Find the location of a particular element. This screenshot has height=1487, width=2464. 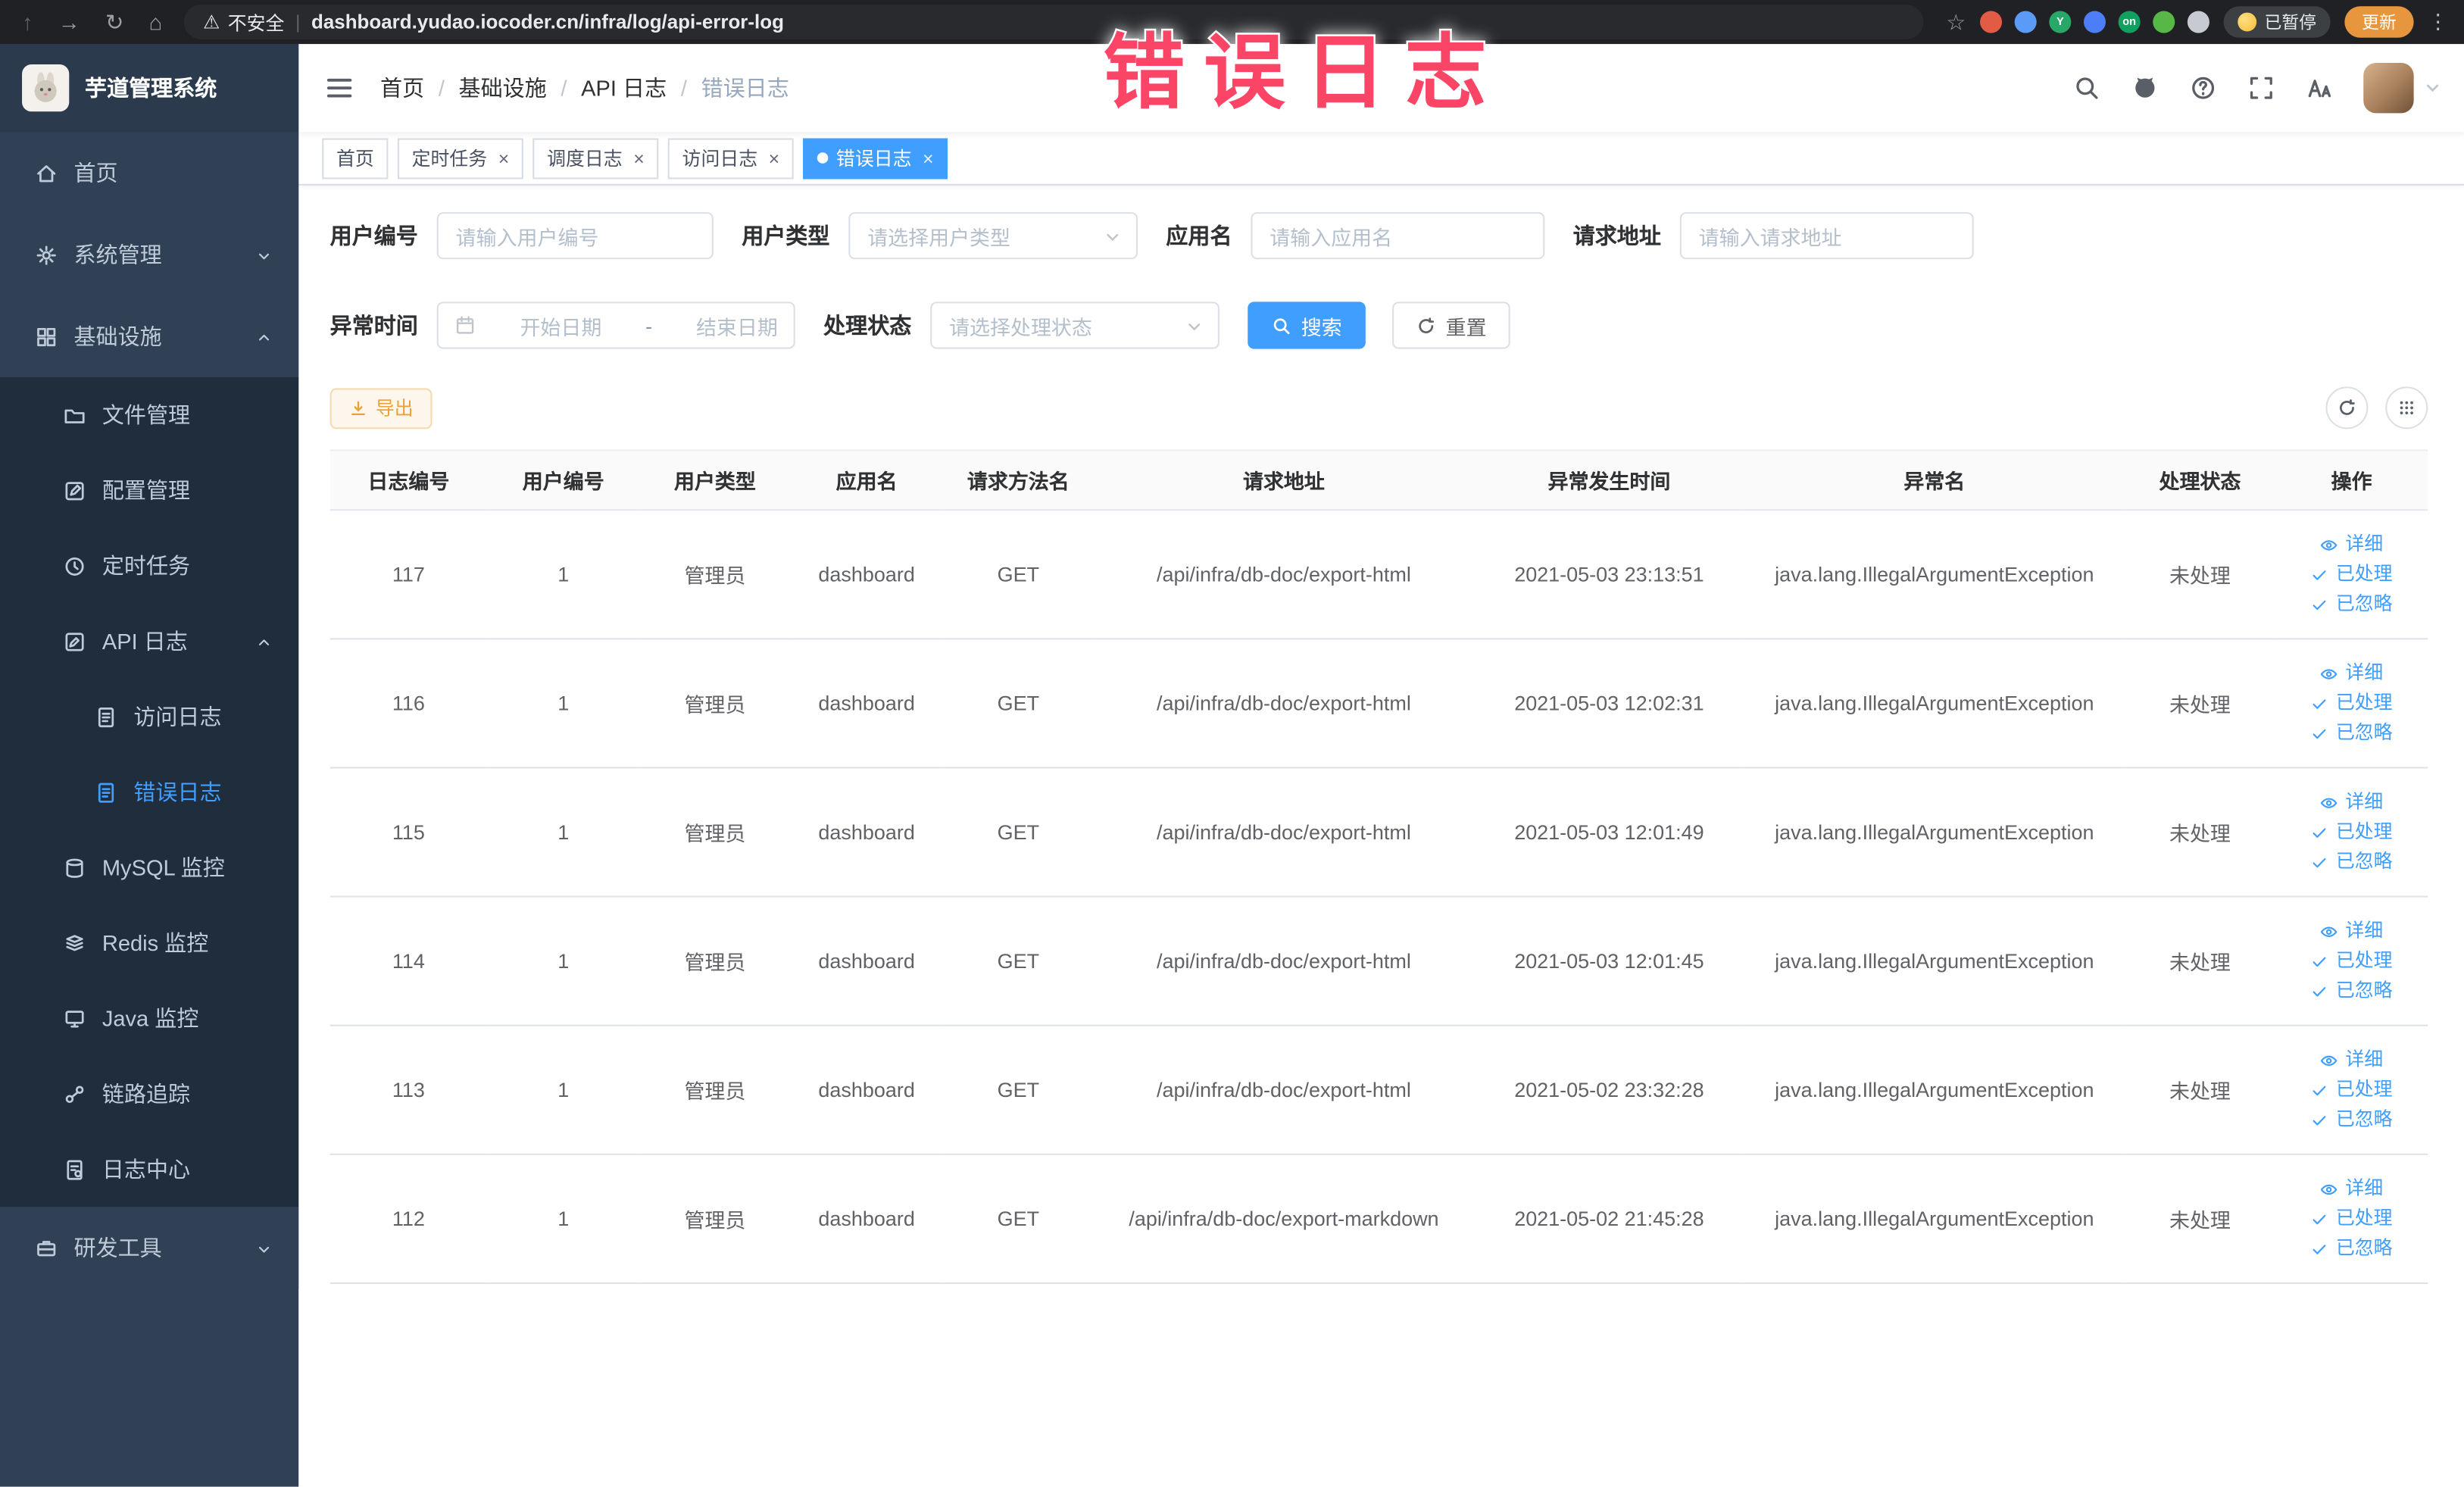

search-icon is located at coordinates (2086, 88).